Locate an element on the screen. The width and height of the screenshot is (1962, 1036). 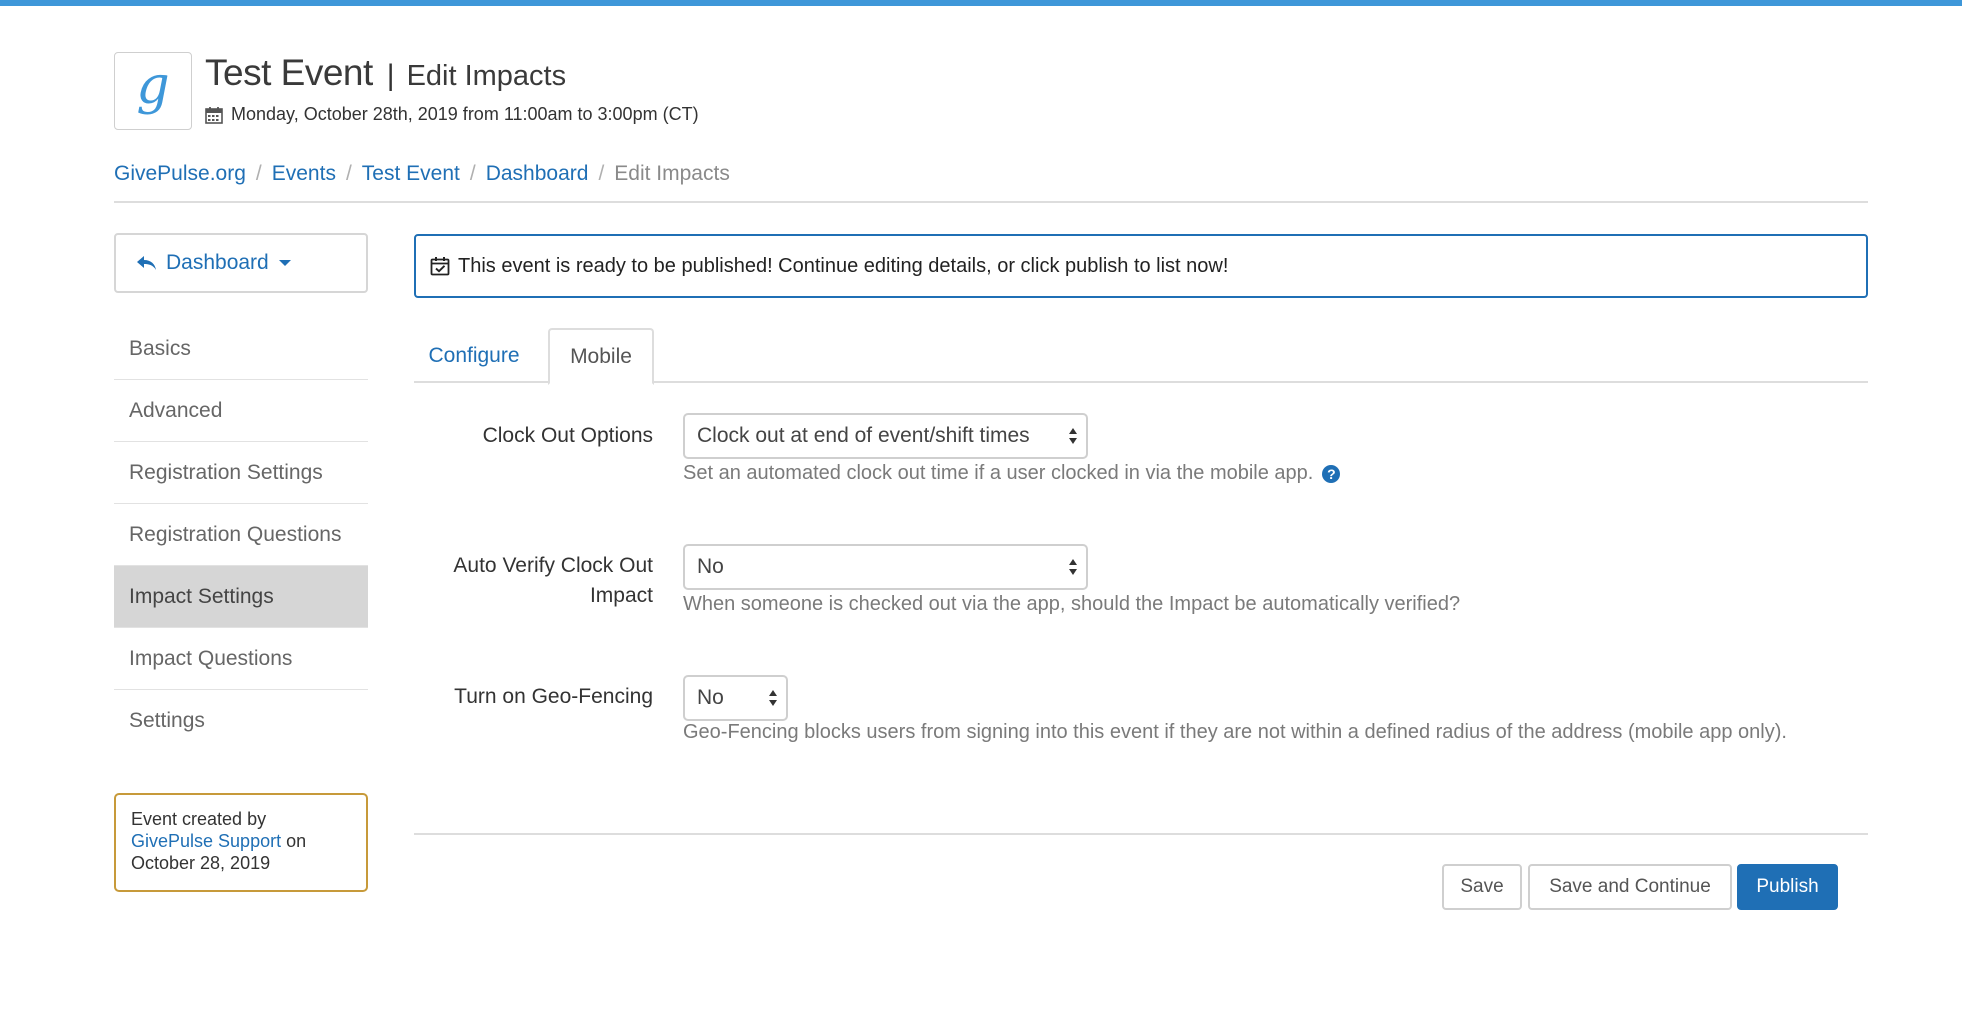
created-author-link: GivePulse Support is located at coordinates (206, 841).